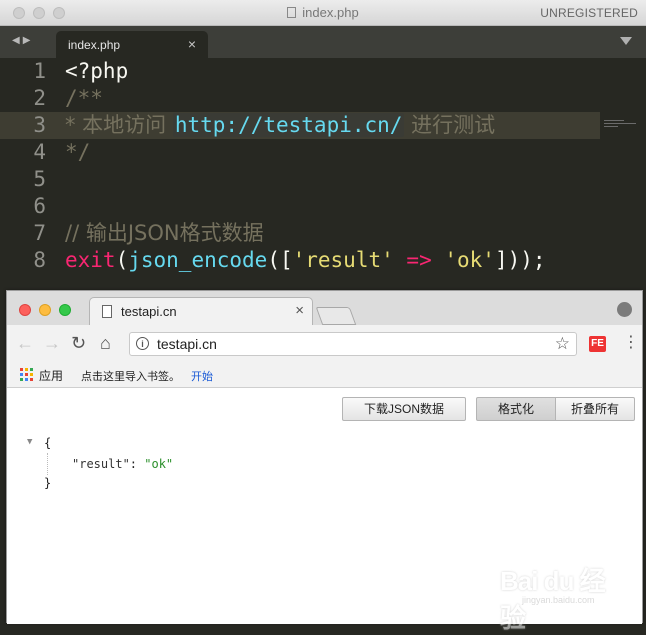 The width and height of the screenshot is (646, 635). What do you see at coordinates (187, 344) in the screenshot?
I see `address-text: testapi.cn` at bounding box center [187, 344].